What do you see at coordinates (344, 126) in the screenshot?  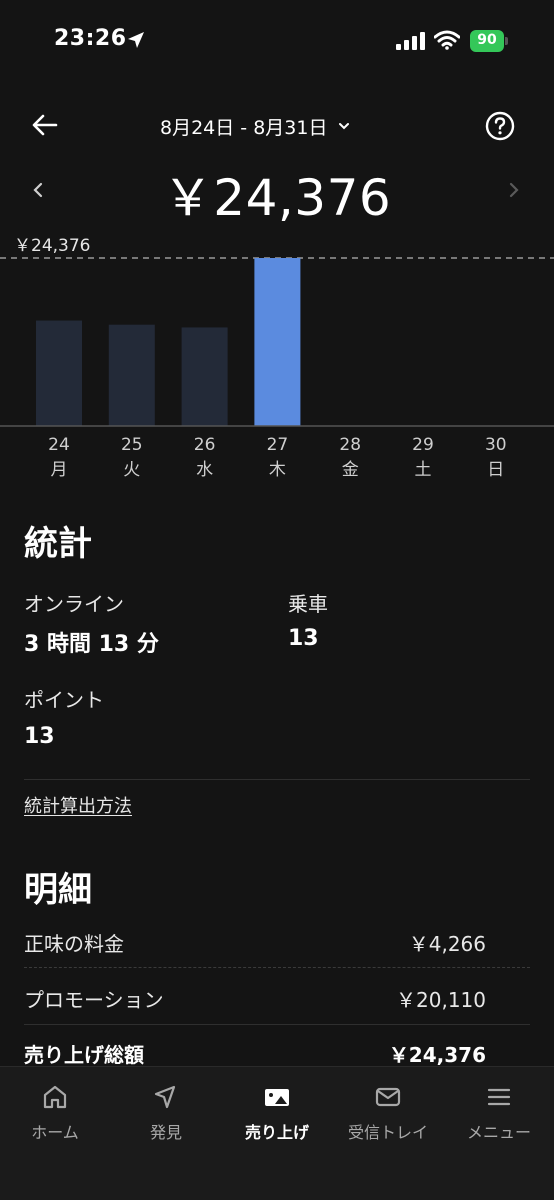 I see `chevron-down-icon` at bounding box center [344, 126].